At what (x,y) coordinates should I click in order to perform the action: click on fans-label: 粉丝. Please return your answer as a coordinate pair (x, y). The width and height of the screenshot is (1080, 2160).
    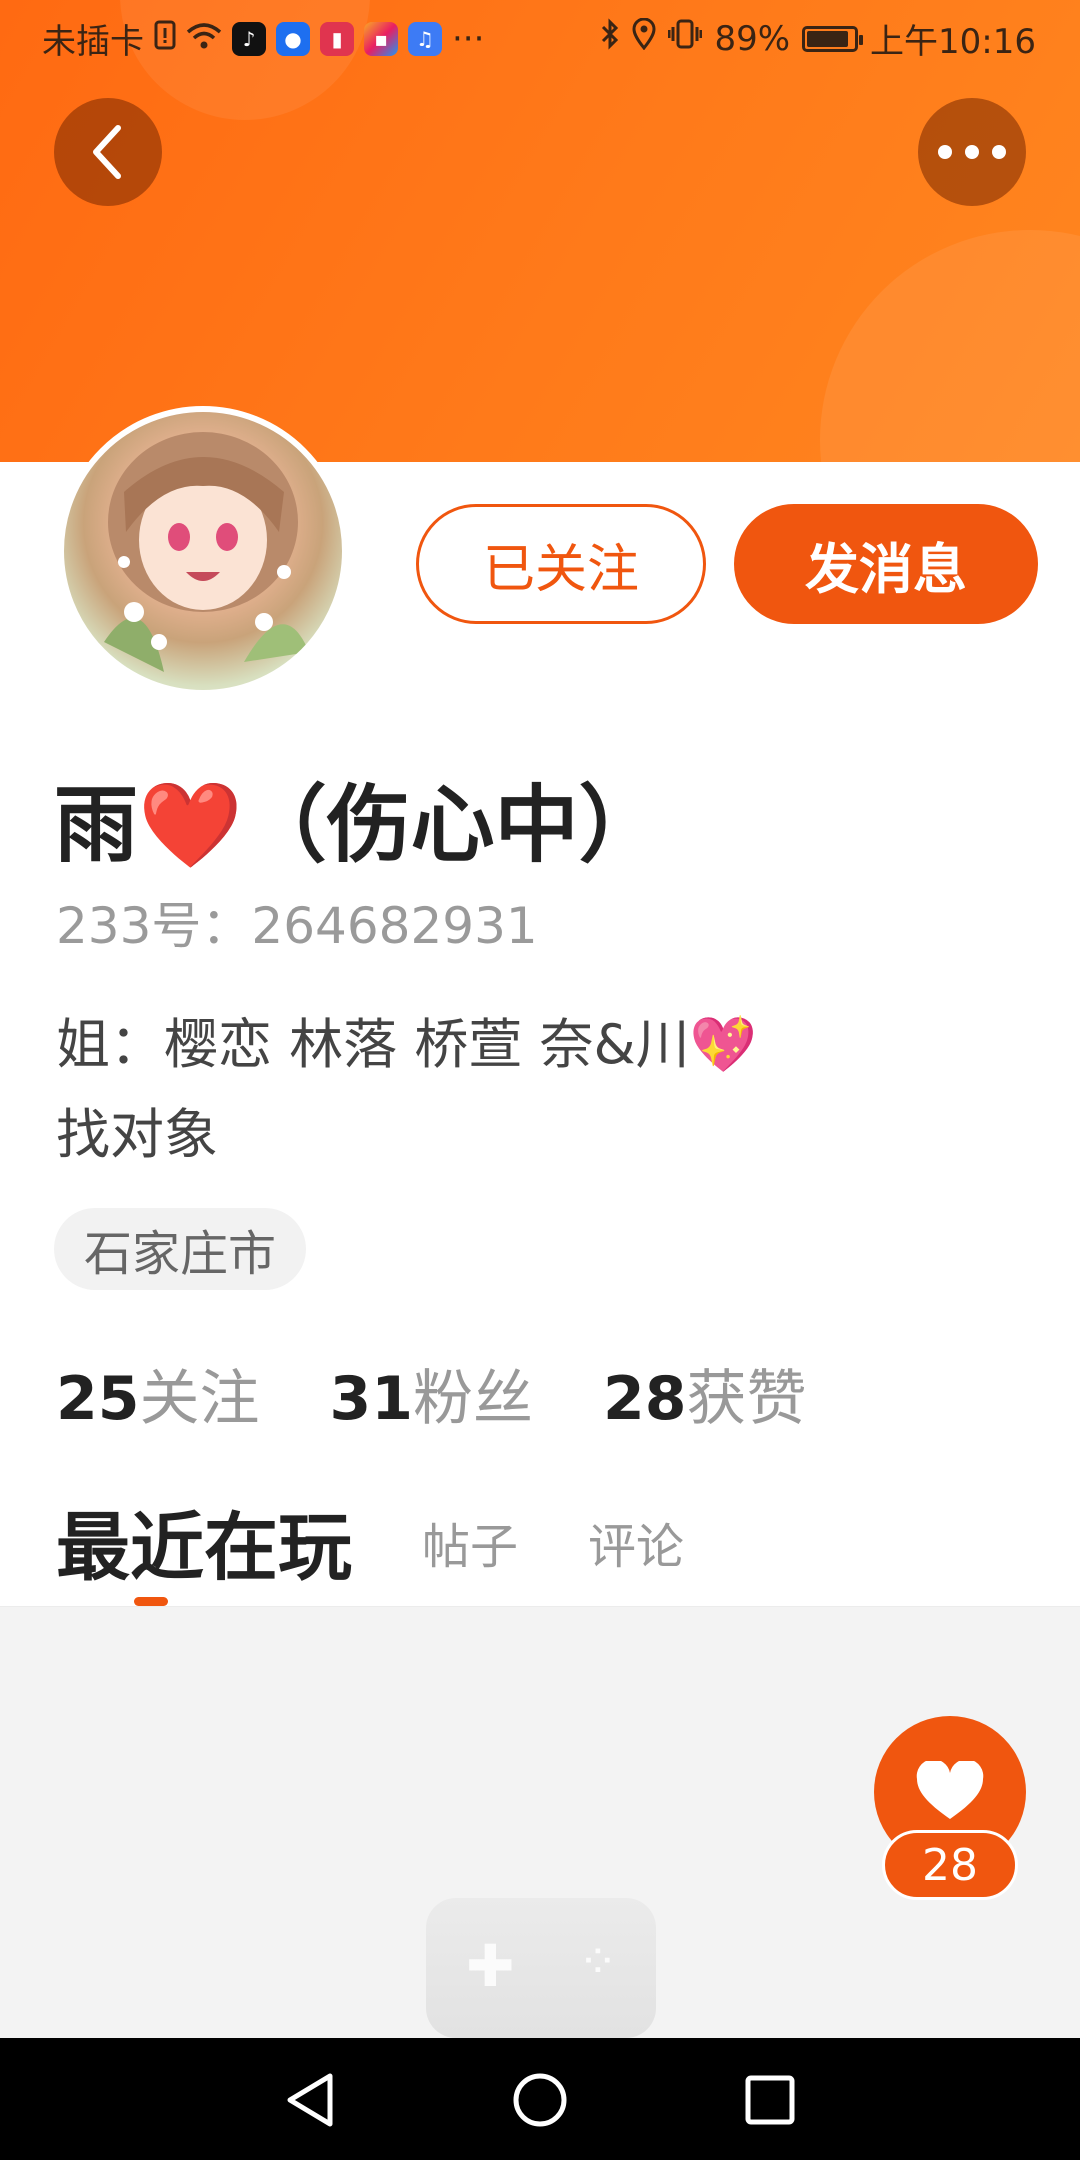
    Looking at the image, I should click on (473, 1399).